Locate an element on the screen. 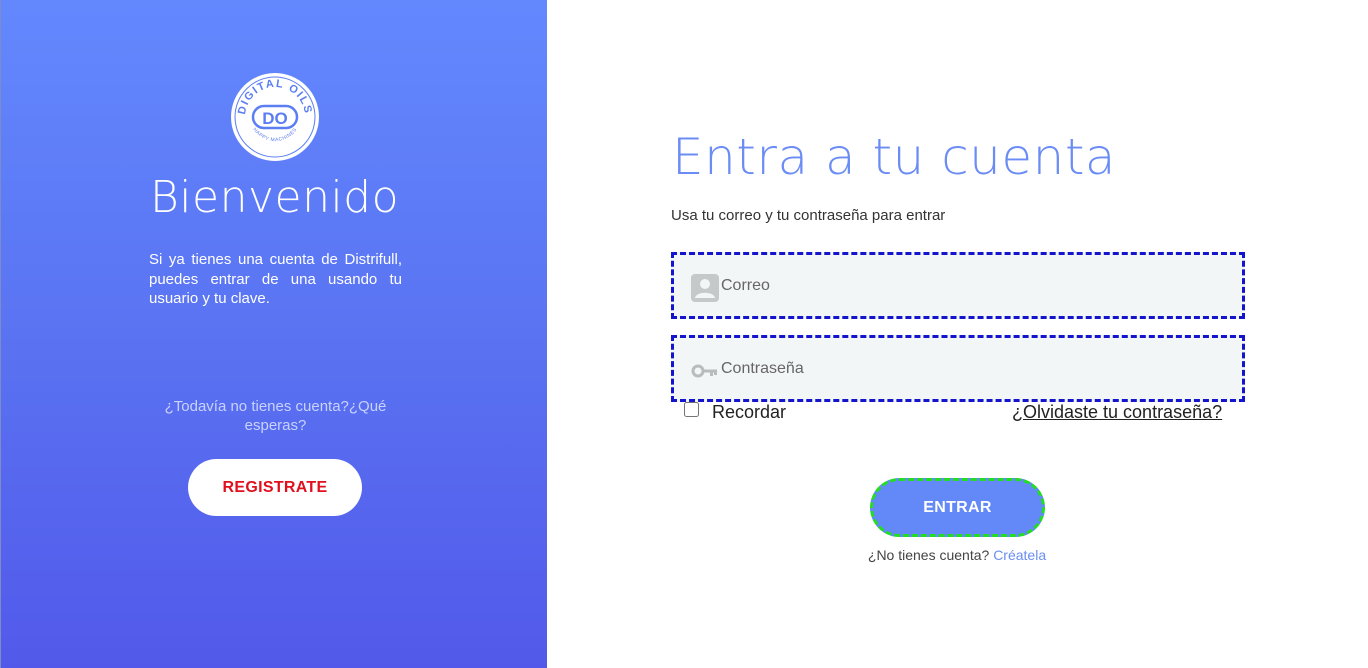 The width and height of the screenshot is (1368, 668). remember-label: Recordar is located at coordinates (749, 412).